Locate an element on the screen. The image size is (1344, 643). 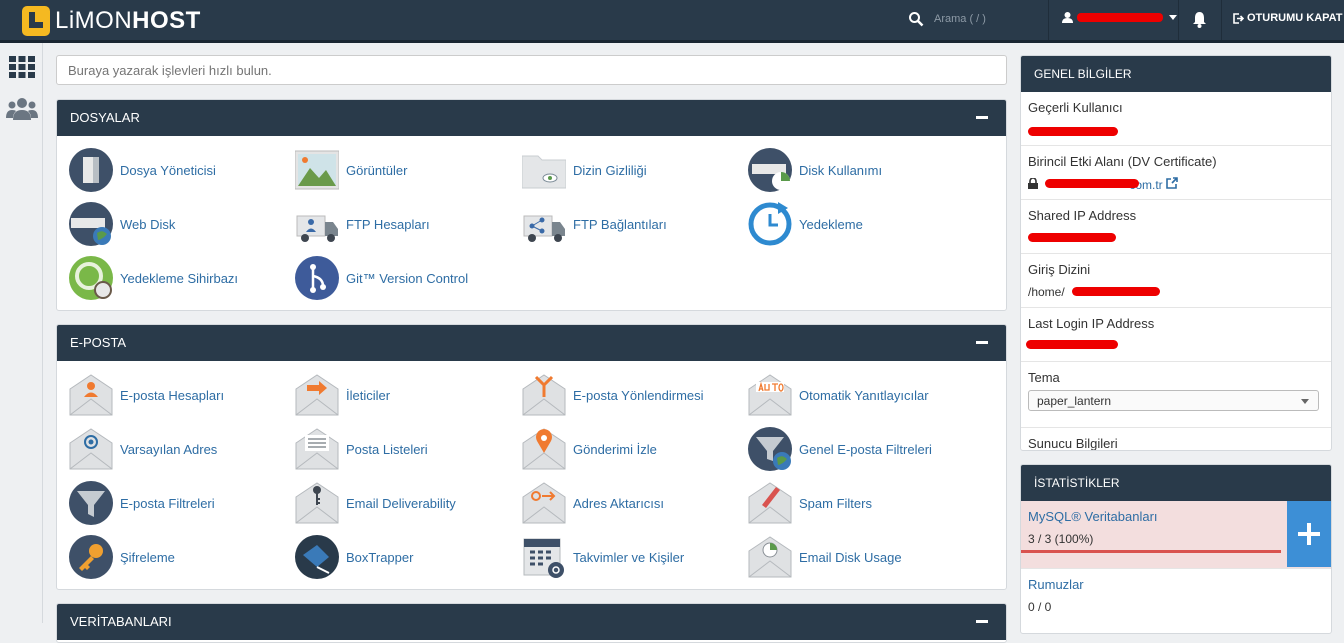
redacted-ip is located at coordinates (1072, 237).